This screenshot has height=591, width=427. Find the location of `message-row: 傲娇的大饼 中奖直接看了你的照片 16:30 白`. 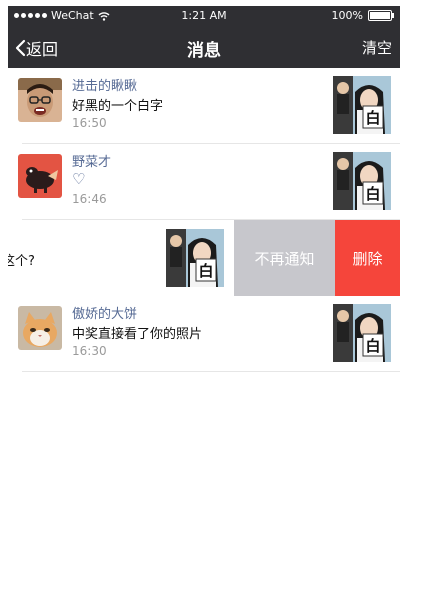

message-row: 傲娇的大饼 中奖直接看了你的照片 16:30 白 is located at coordinates (204, 334).